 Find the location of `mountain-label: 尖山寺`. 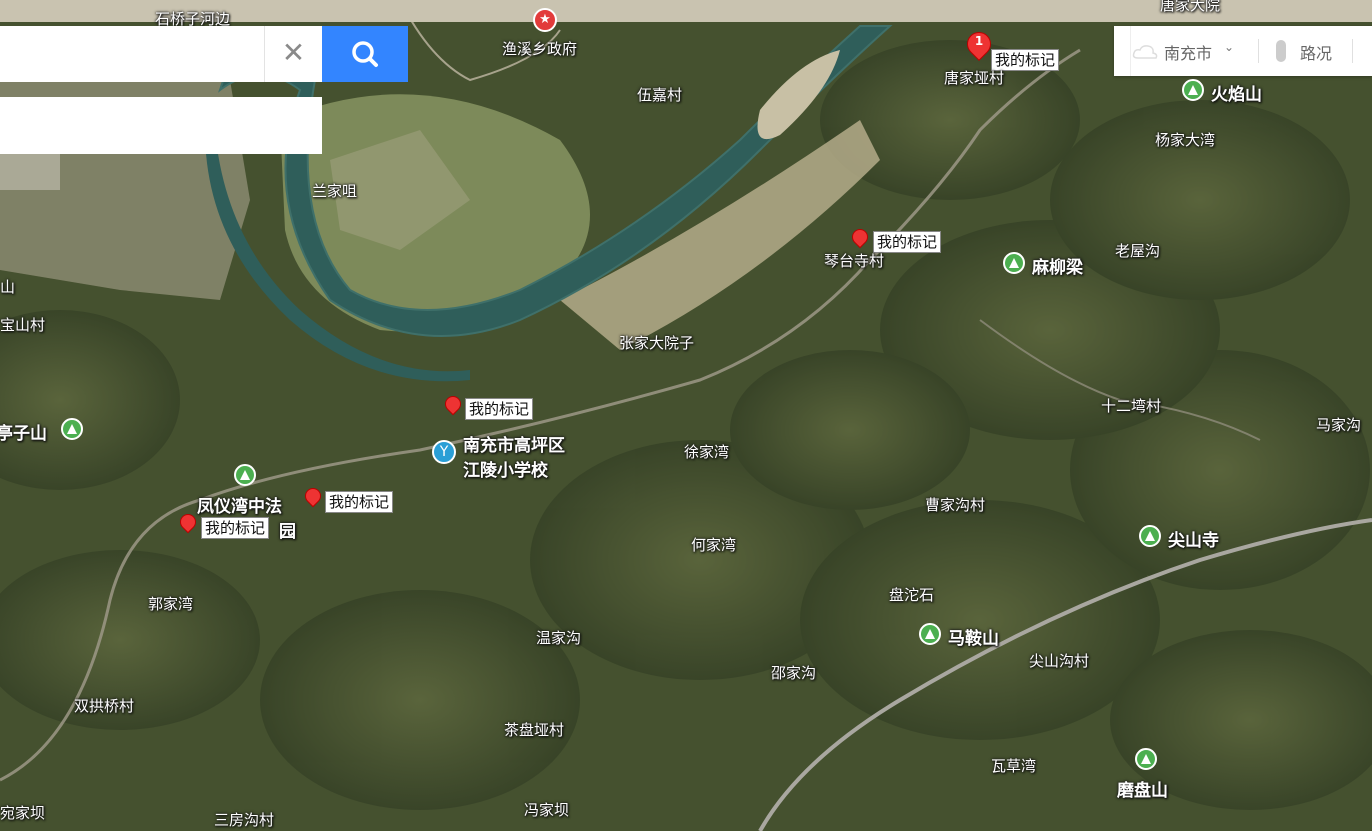

mountain-label: 尖山寺 is located at coordinates (1193, 538).